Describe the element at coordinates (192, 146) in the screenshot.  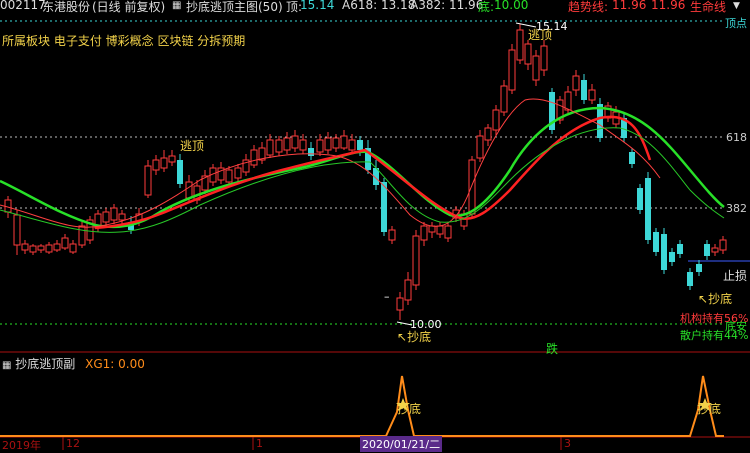
I see `escape-top-signal-1: 逃顶` at that location.